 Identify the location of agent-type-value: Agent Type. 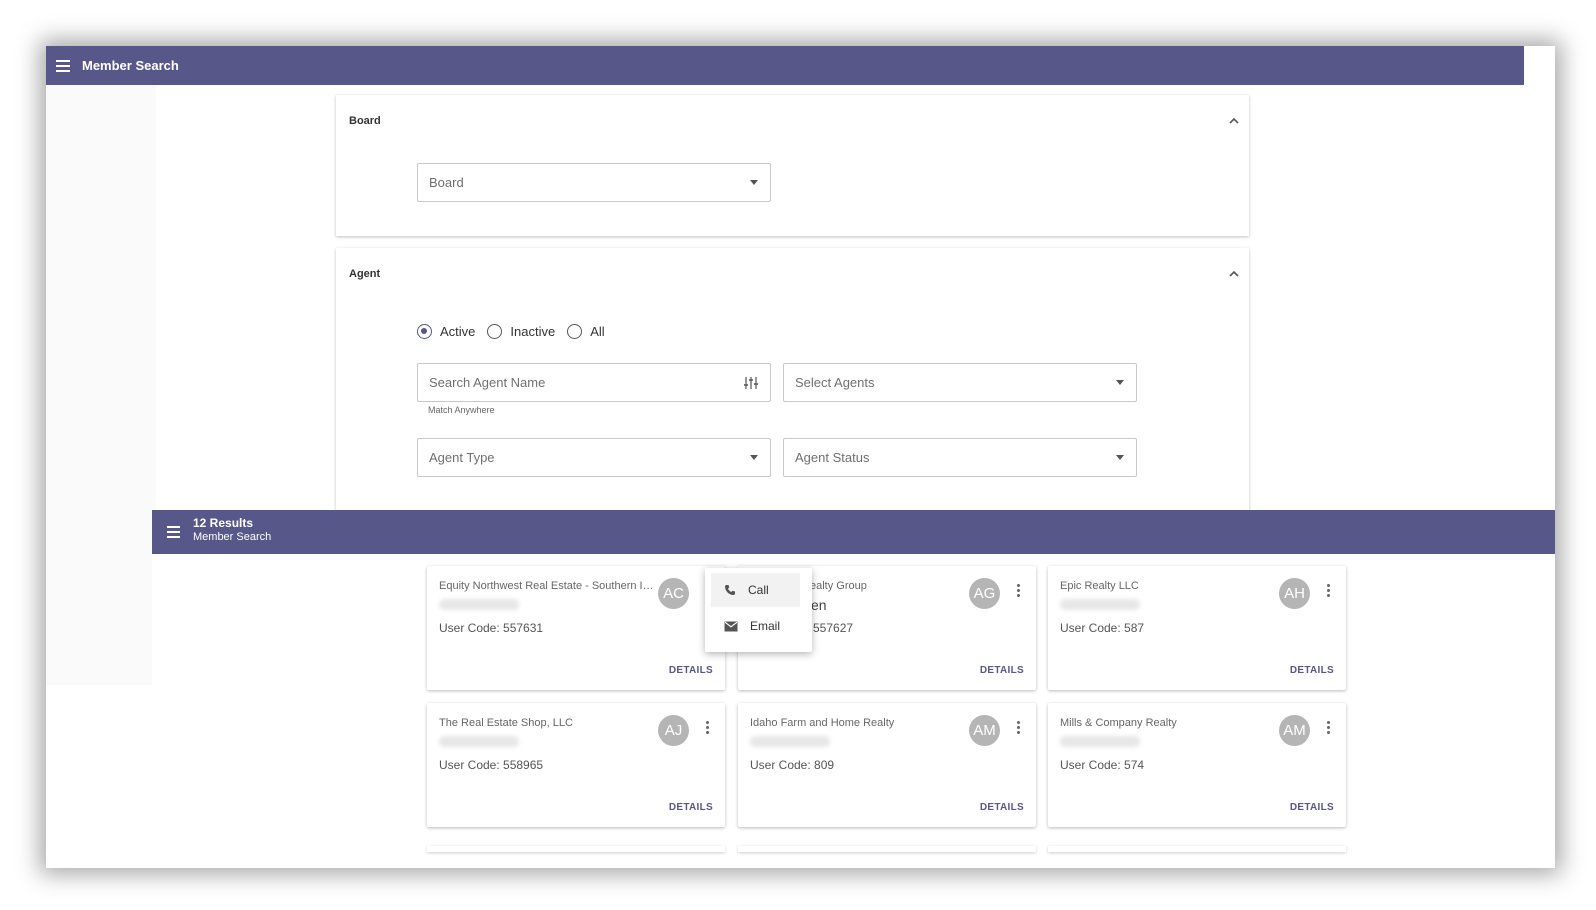
(462, 457).